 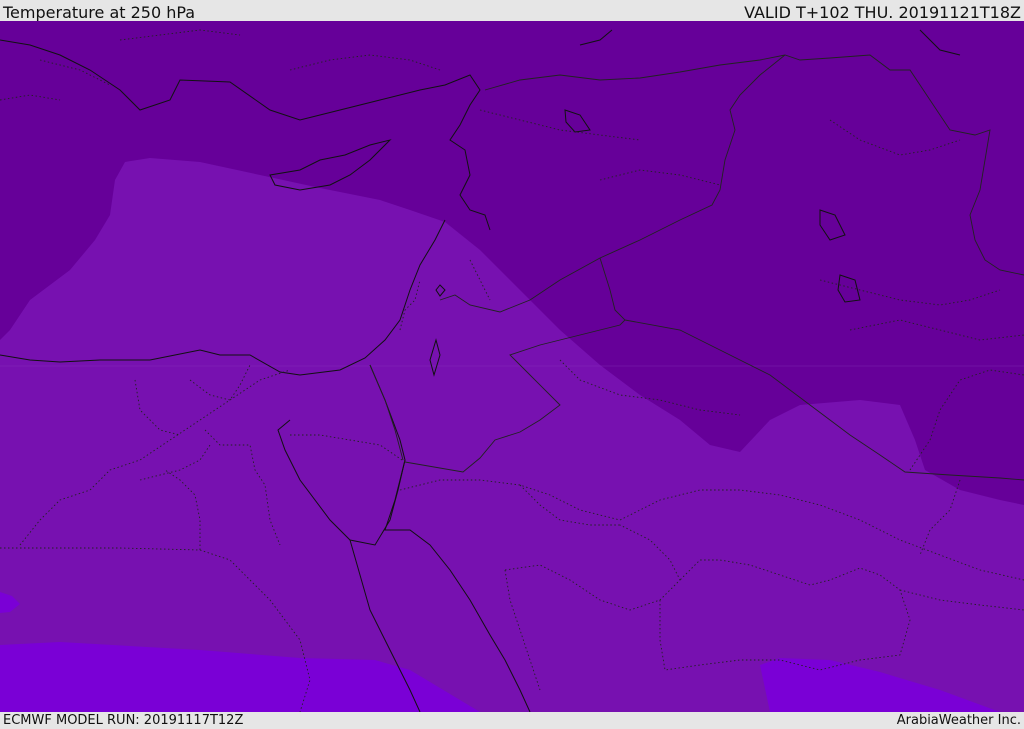 What do you see at coordinates (958, 720) in the screenshot?
I see `credit-label: ArabiaWeather Inc.` at bounding box center [958, 720].